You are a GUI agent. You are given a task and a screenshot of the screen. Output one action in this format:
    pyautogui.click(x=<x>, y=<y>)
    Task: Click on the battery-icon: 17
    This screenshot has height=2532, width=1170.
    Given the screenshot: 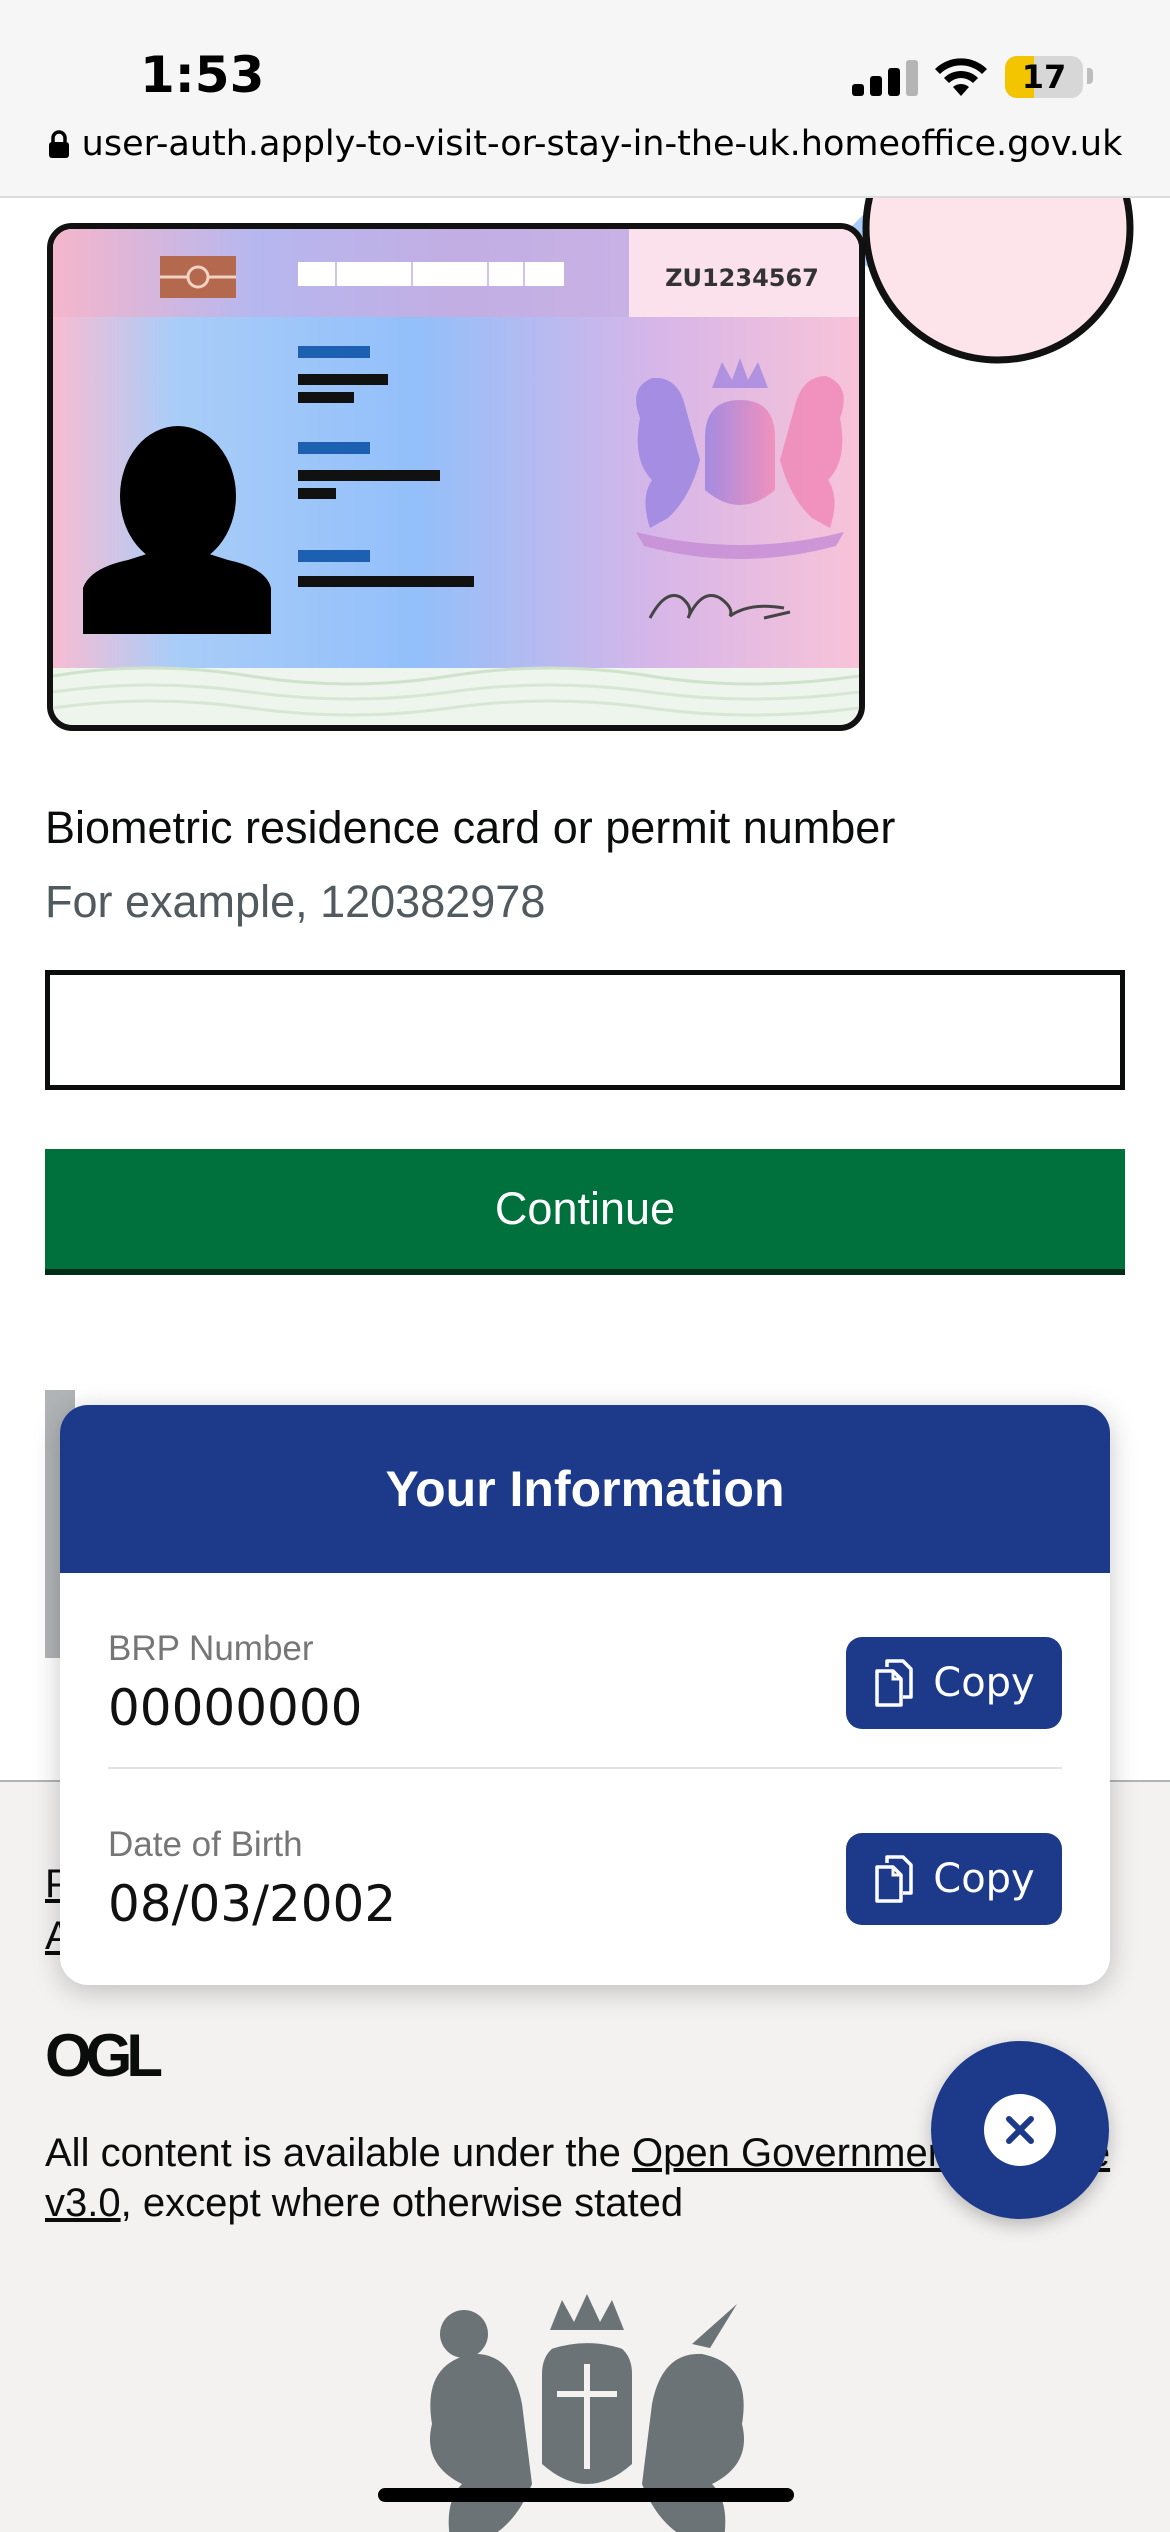 What is the action you would take?
    pyautogui.click(x=1044, y=77)
    